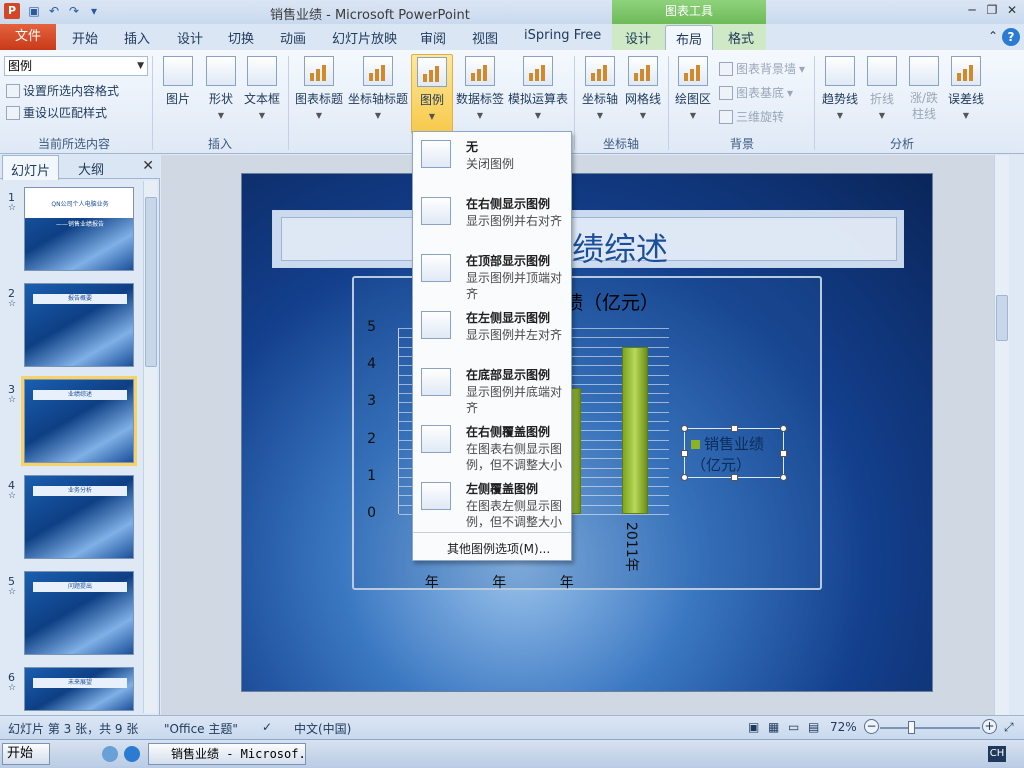  Describe the element at coordinates (538, 88) in the screenshot. I see `data-table-button: 模拟运算表 ▼` at that location.